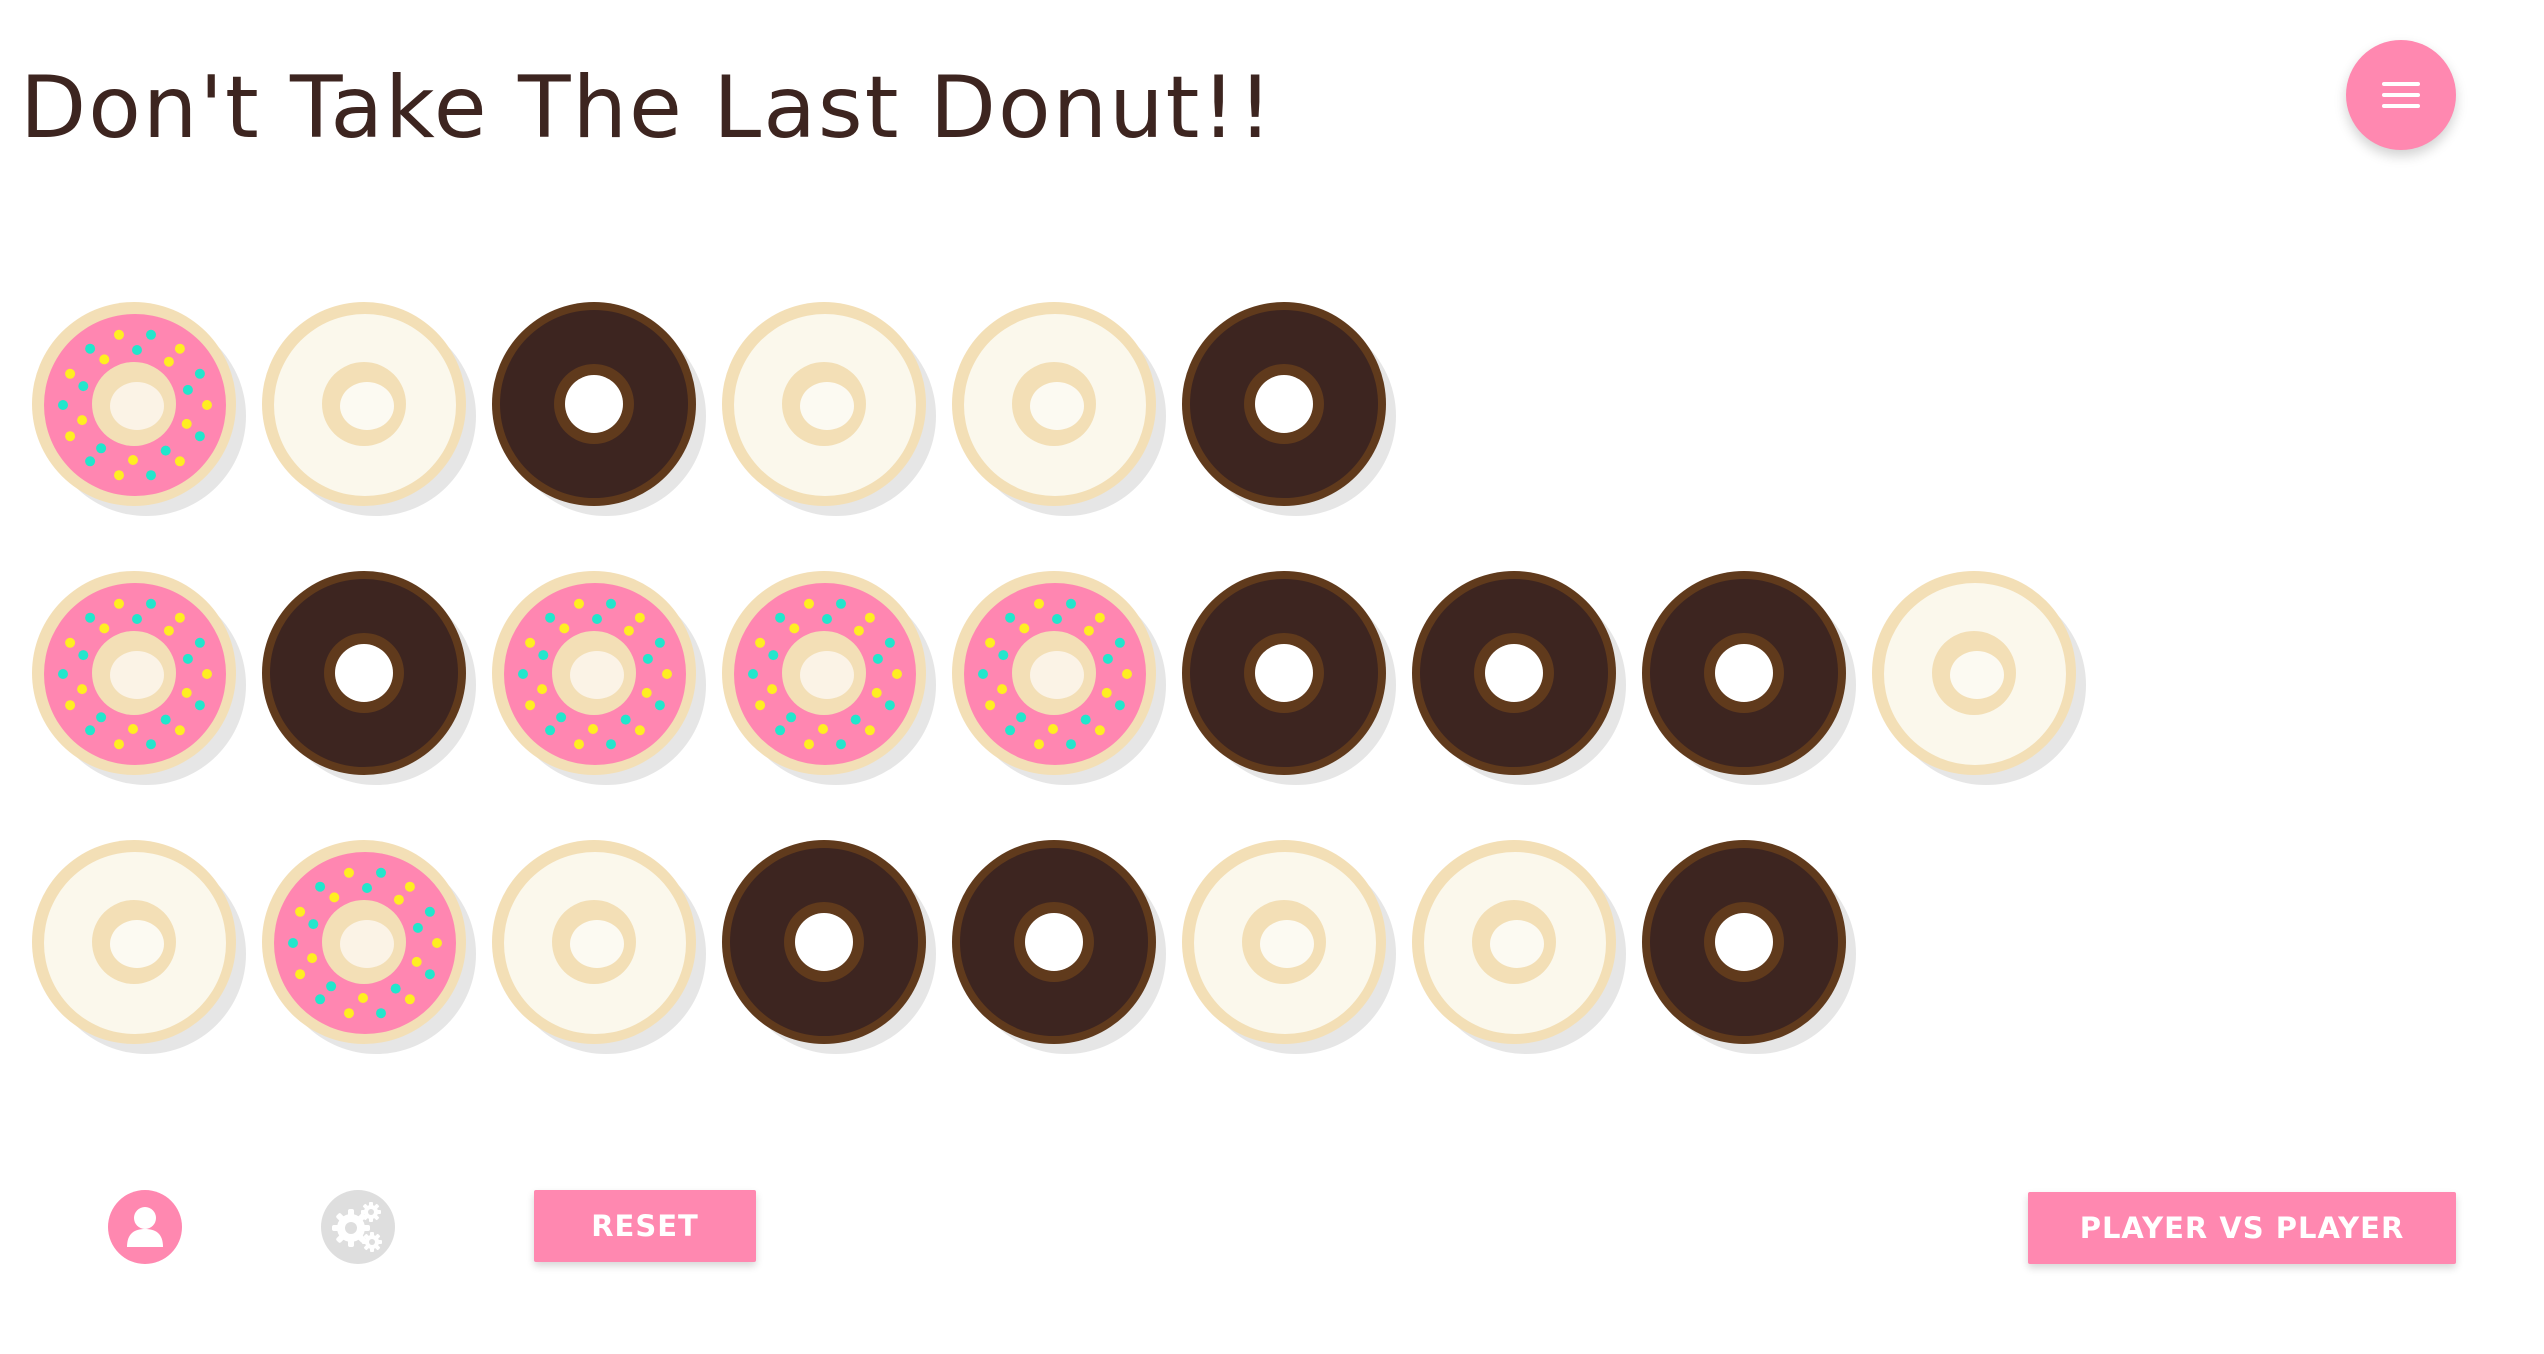  I want to click on player-mode-button, so click(145, 1227).